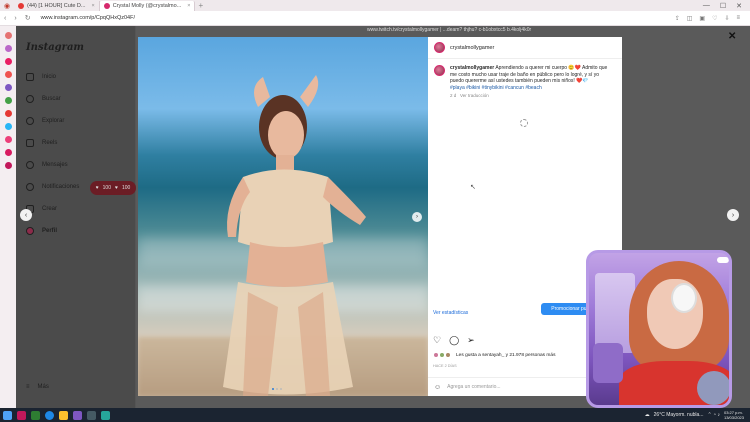 This screenshot has width=750, height=422. What do you see at coordinates (8, 217) in the screenshot?
I see `browser-sidebar` at bounding box center [8, 217].